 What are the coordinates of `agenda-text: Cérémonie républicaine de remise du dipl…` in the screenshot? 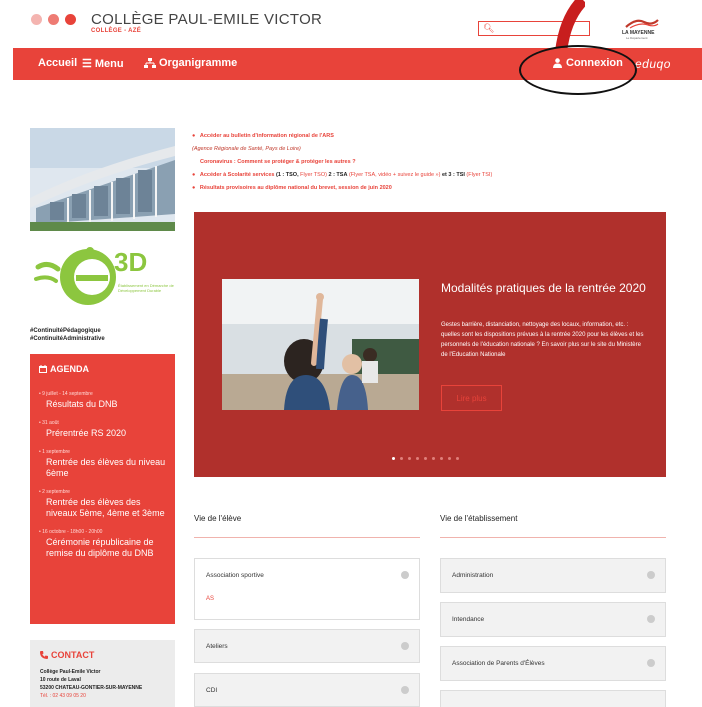 It's located at (102, 548).